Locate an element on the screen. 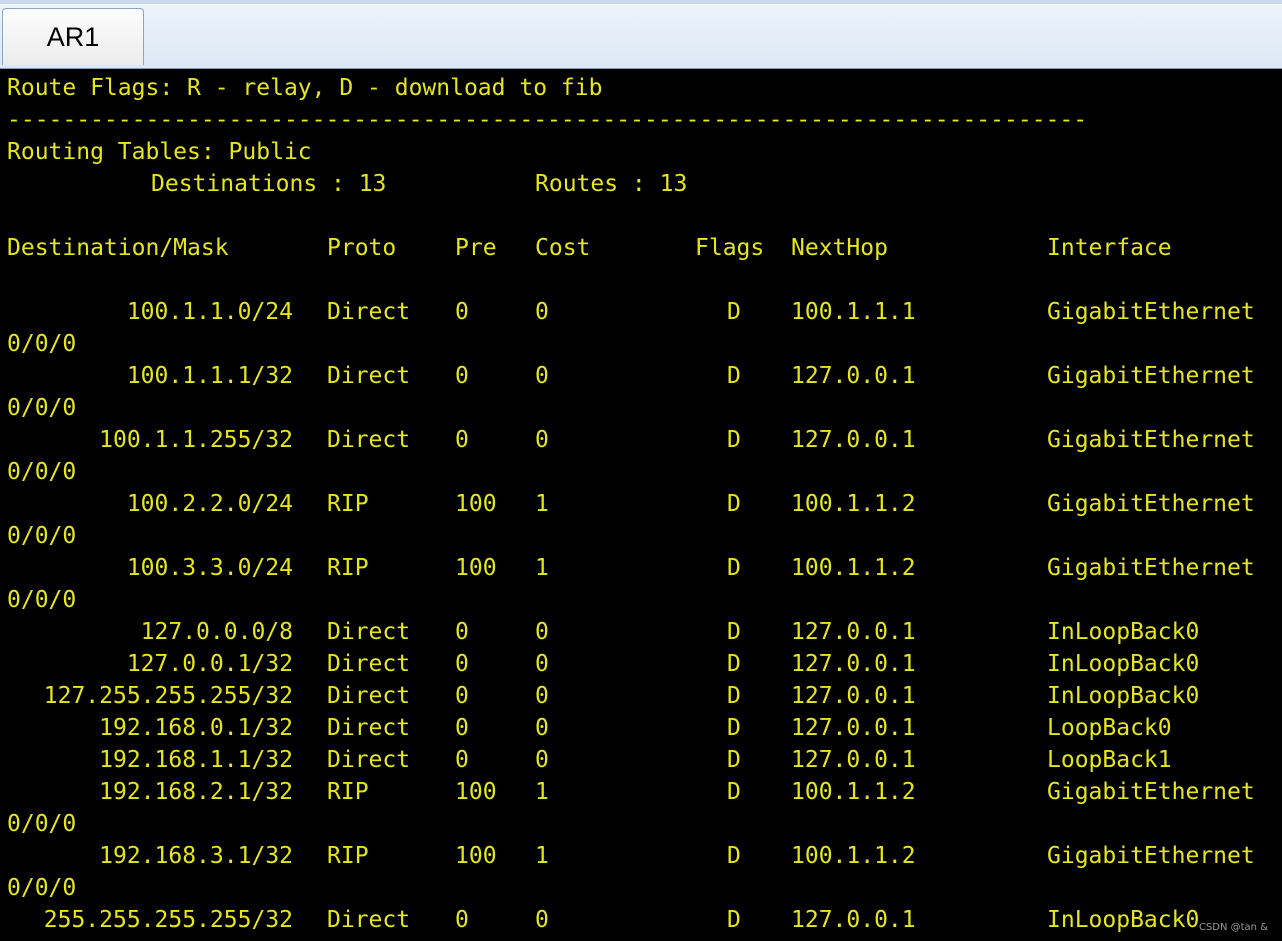  tab-bar: AR1 is located at coordinates (641, 34).